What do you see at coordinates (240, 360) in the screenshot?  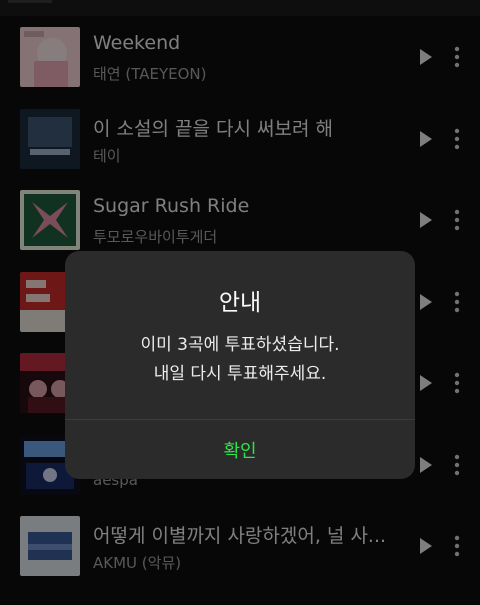 I see `dialog-message: 이미 3곡에 투표하셨습니다. 내일 다시 투표해주세요.` at bounding box center [240, 360].